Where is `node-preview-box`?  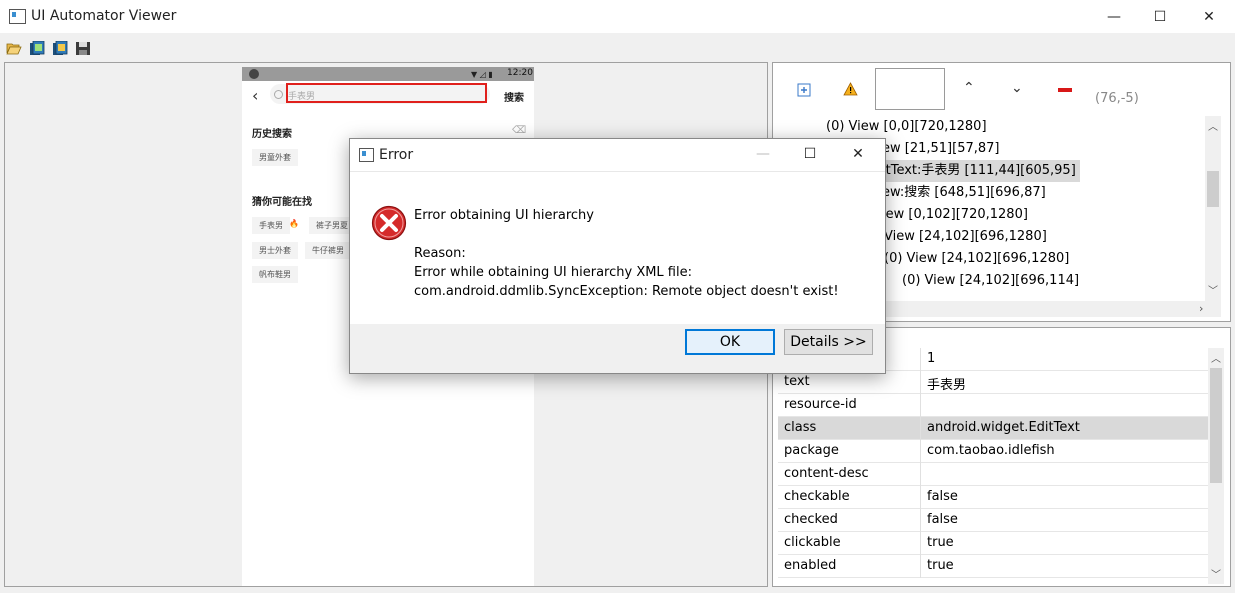
node-preview-box is located at coordinates (910, 89).